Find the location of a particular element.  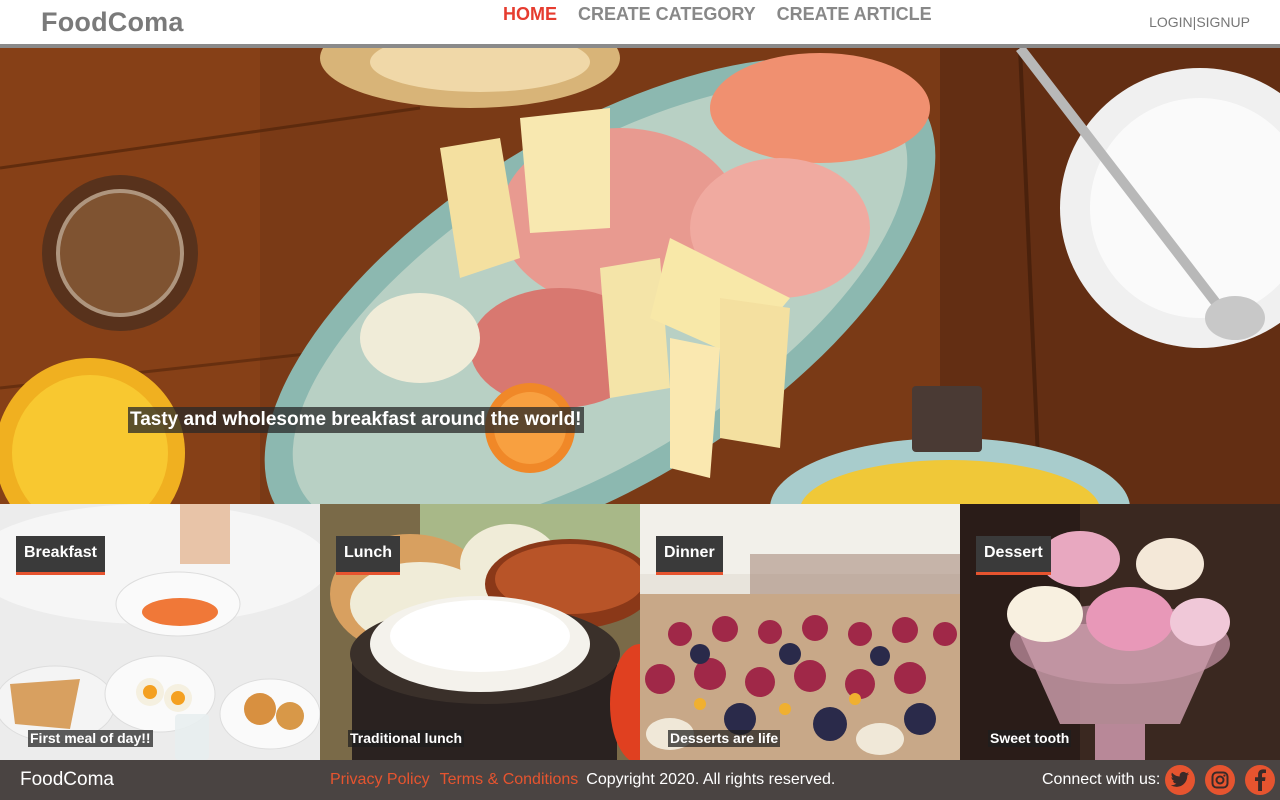

auth-links: LOGIN | SIGNUP is located at coordinates (1199, 22).